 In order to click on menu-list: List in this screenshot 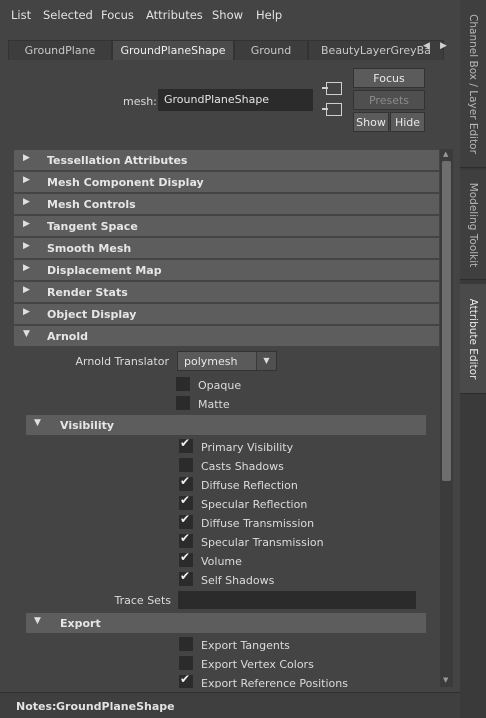, I will do `click(21, 15)`.